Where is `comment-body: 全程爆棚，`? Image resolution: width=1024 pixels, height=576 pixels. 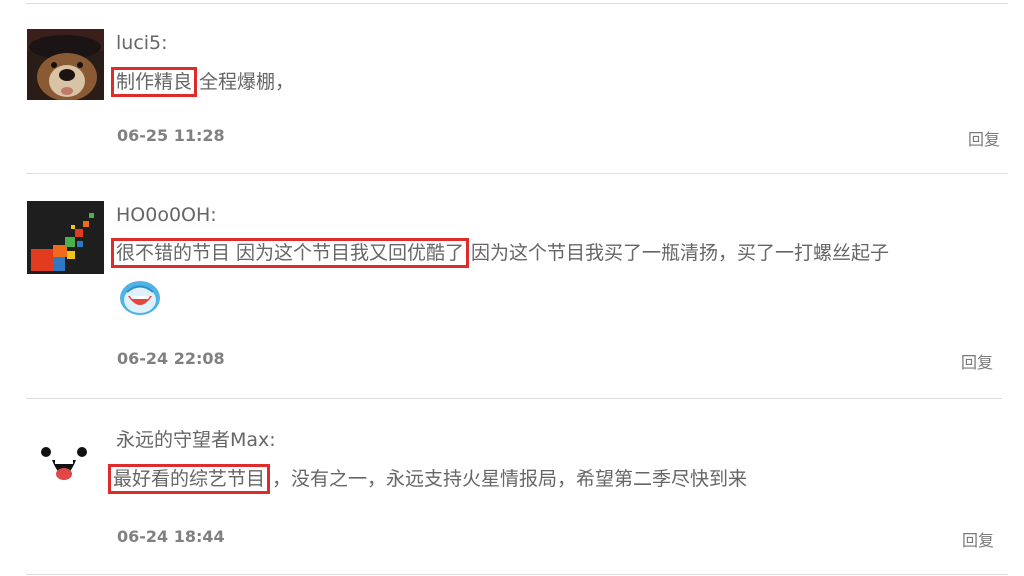
comment-body: 全程爆棚， is located at coordinates (247, 82).